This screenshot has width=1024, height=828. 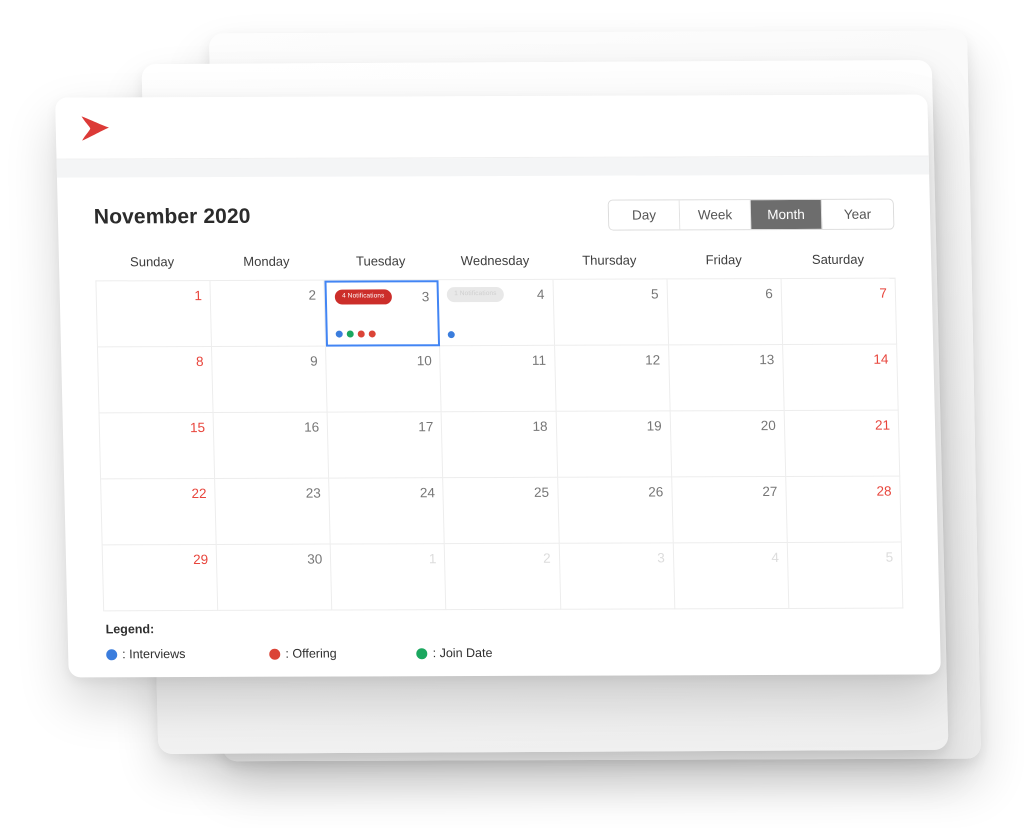 I want to click on day-number: 17, so click(x=426, y=426).